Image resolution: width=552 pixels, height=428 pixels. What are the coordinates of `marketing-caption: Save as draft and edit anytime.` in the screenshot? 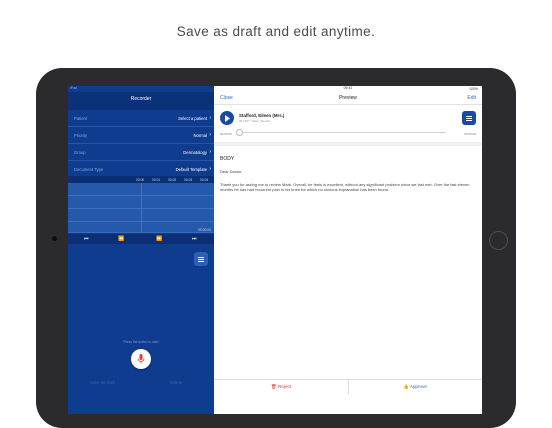 It's located at (276, 31).